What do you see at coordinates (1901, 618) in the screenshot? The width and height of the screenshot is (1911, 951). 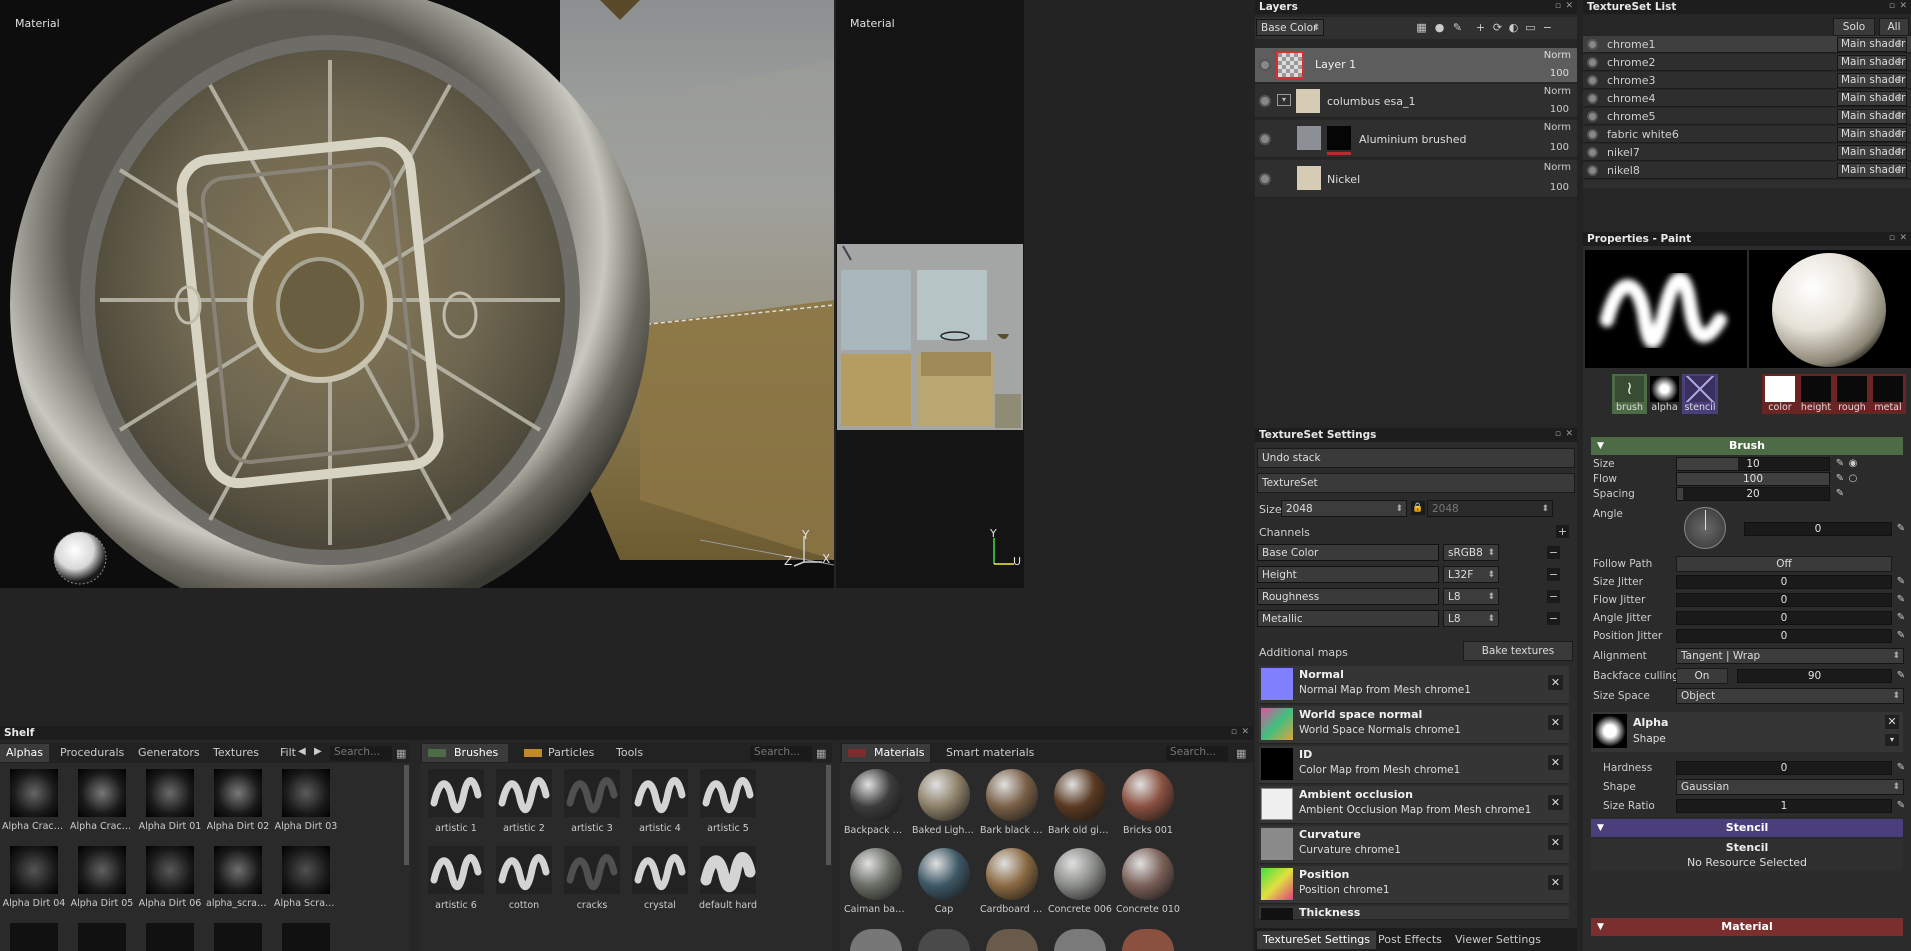 I see `angle-jitter-edit-icon: ✎` at bounding box center [1901, 618].